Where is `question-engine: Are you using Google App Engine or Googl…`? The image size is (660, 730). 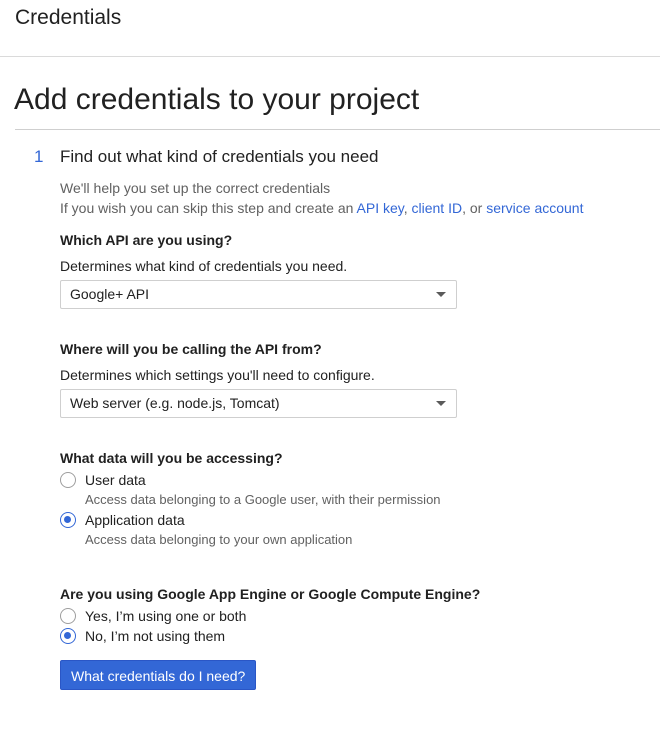
question-engine: Are you using Google App Engine or Googl… is located at coordinates (360, 615).